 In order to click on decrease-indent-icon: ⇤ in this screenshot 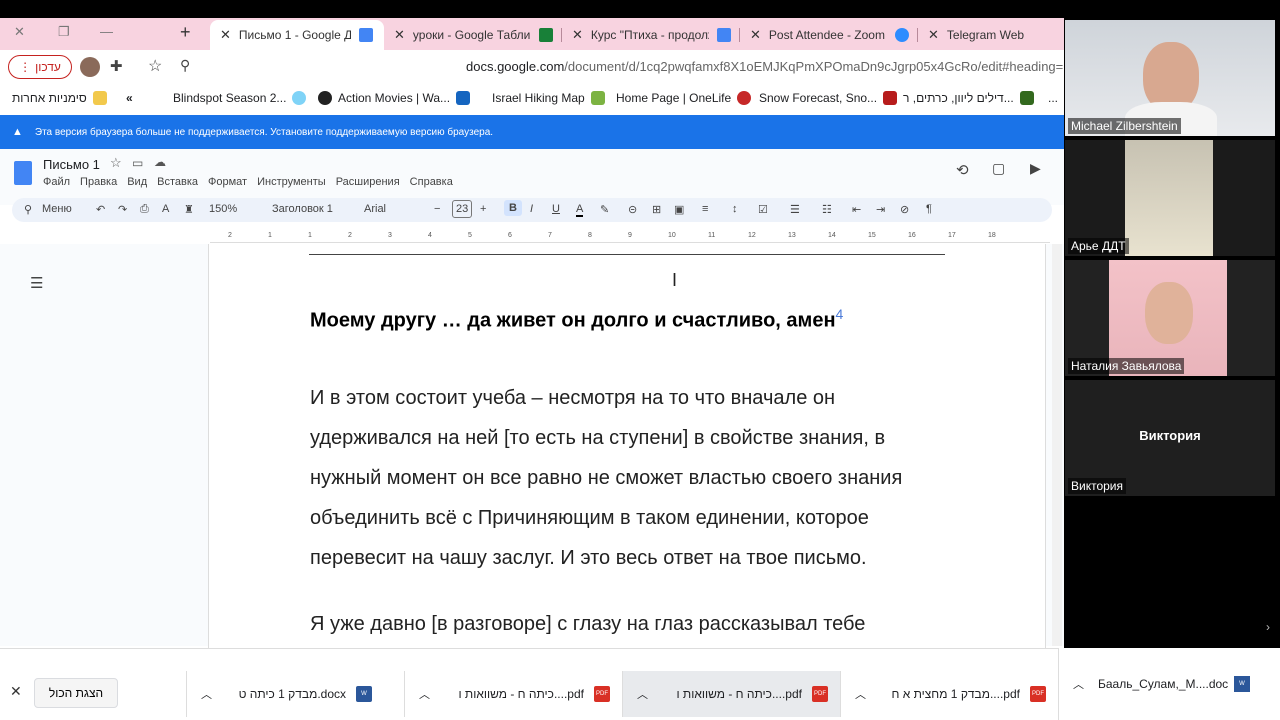, I will do `click(856, 209)`.